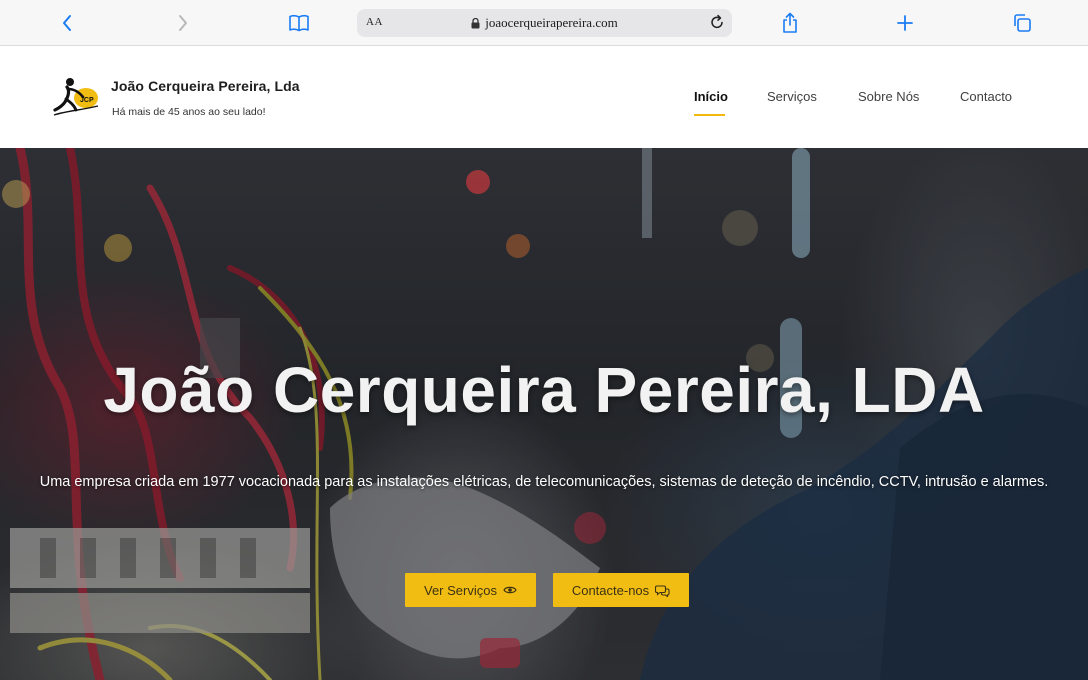 The width and height of the screenshot is (1088, 680). I want to click on forward-button, so click(183, 23).